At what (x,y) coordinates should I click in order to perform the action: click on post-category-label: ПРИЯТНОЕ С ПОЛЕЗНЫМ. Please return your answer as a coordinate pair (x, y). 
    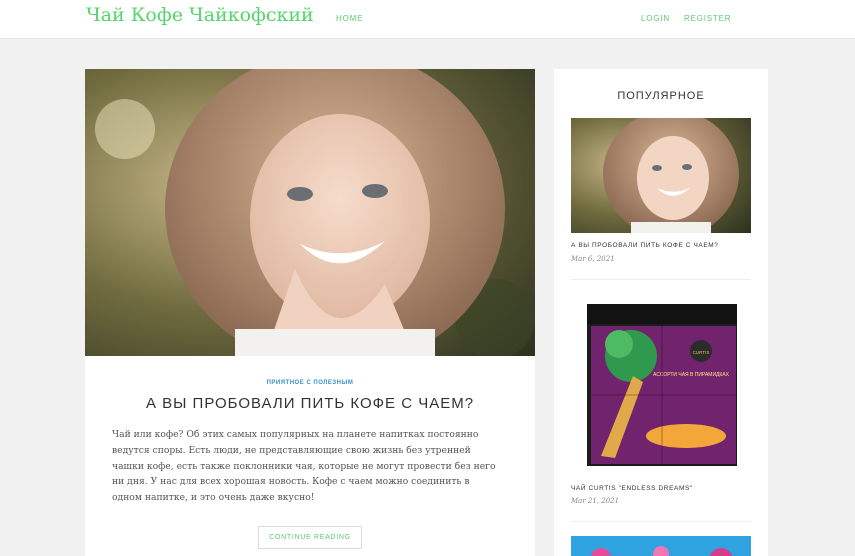
    Looking at the image, I should click on (310, 383).